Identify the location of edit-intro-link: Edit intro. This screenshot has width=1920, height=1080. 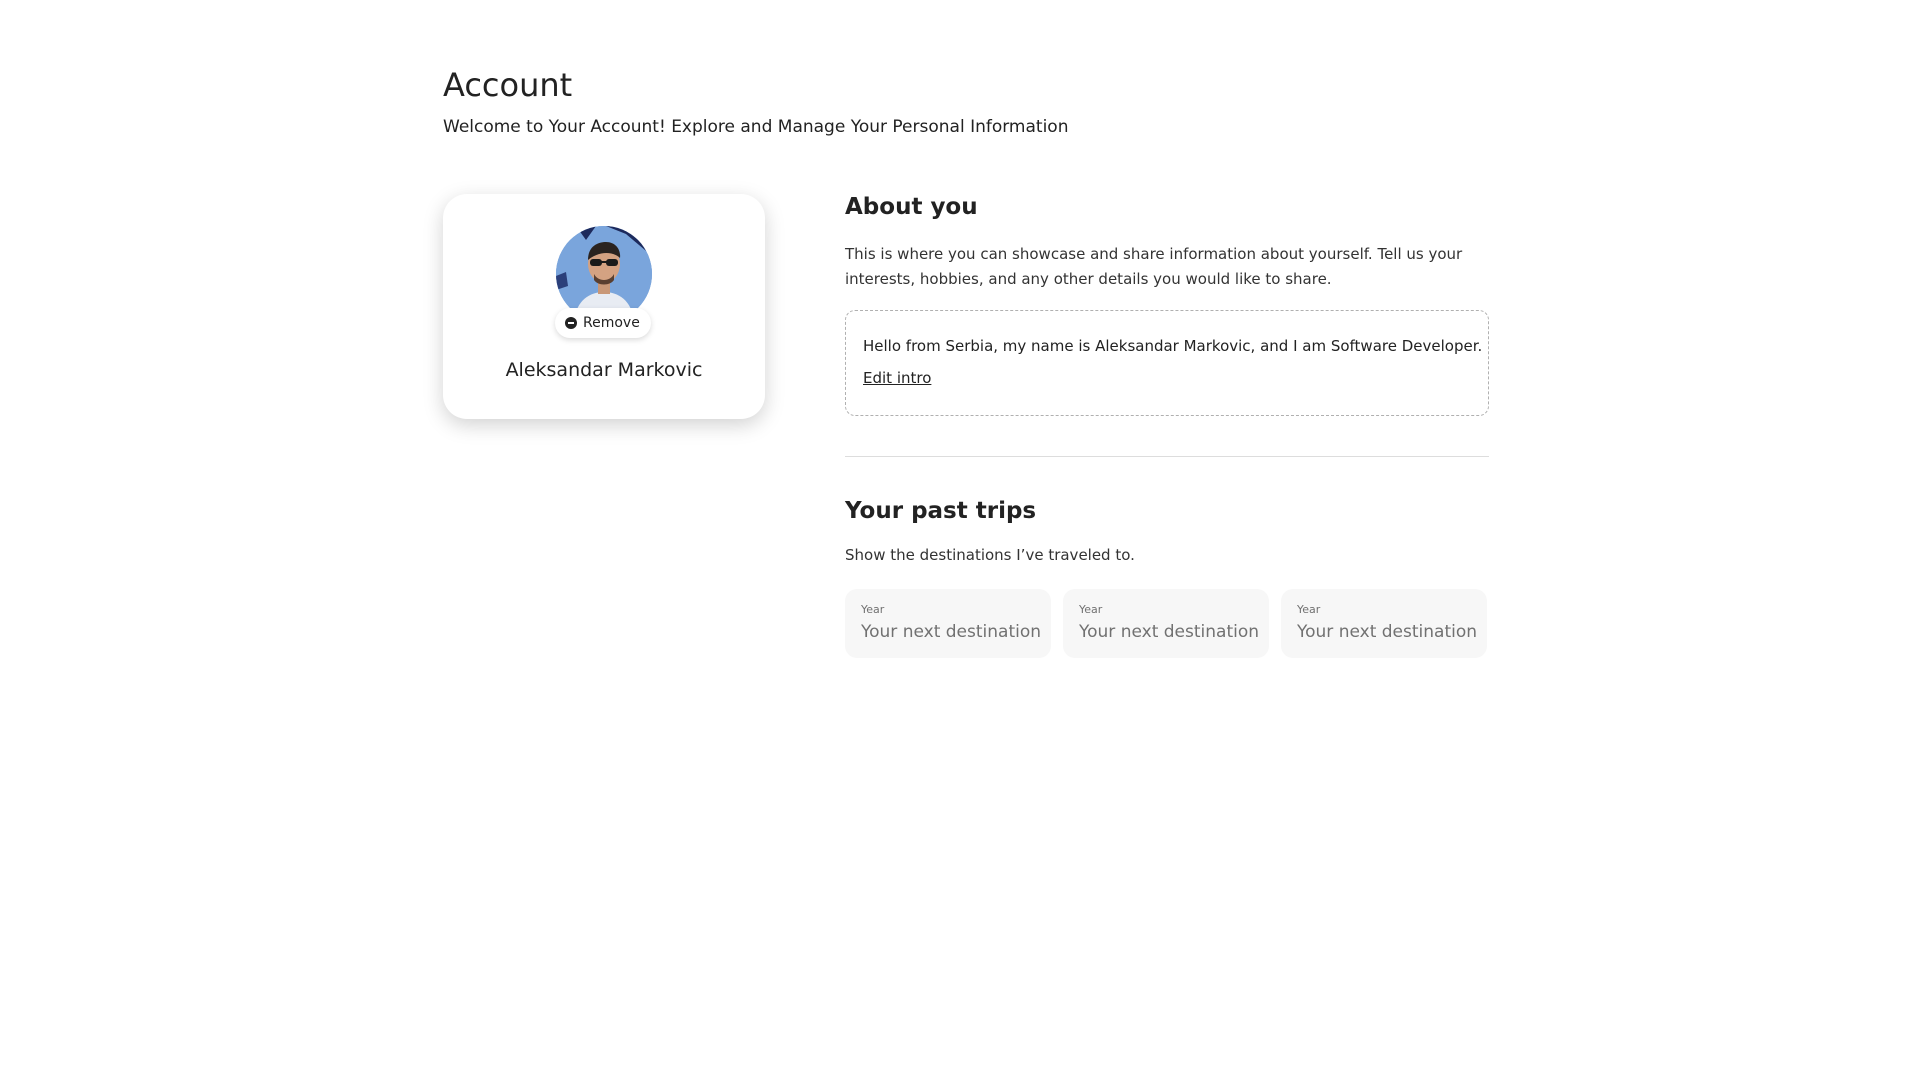
(897, 378).